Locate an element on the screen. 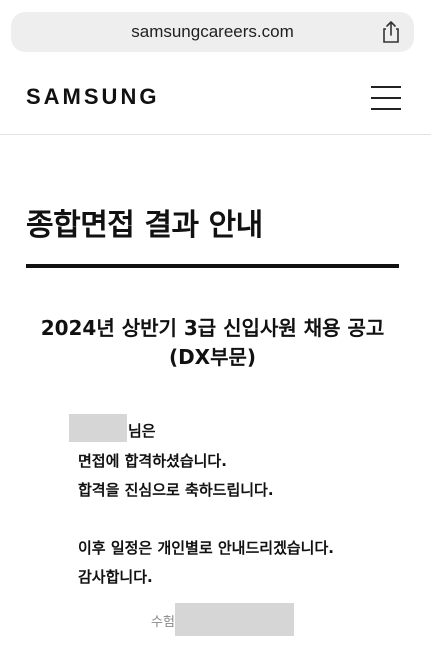  address-bar: samsungcareers.com is located at coordinates (212, 32).